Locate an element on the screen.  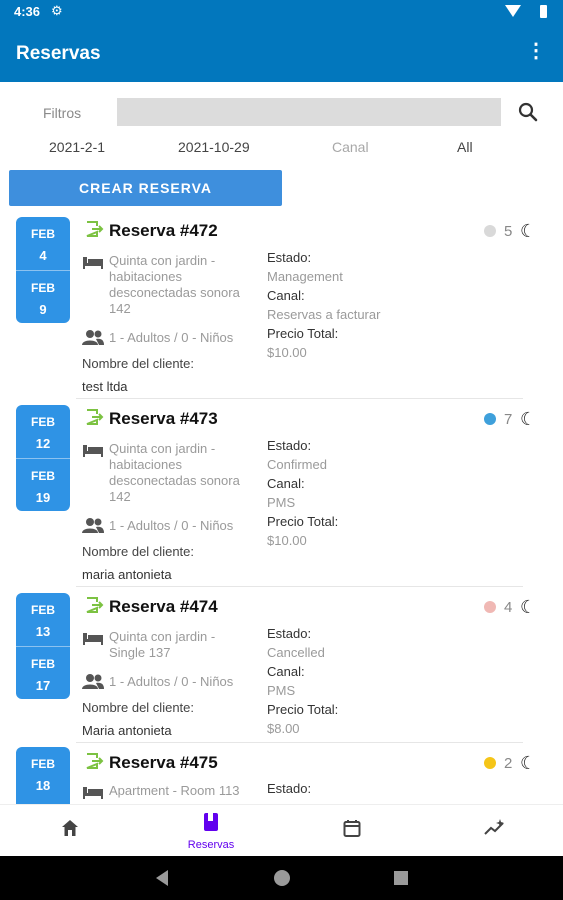
estado-value: Cancelled is located at coordinates (296, 652).